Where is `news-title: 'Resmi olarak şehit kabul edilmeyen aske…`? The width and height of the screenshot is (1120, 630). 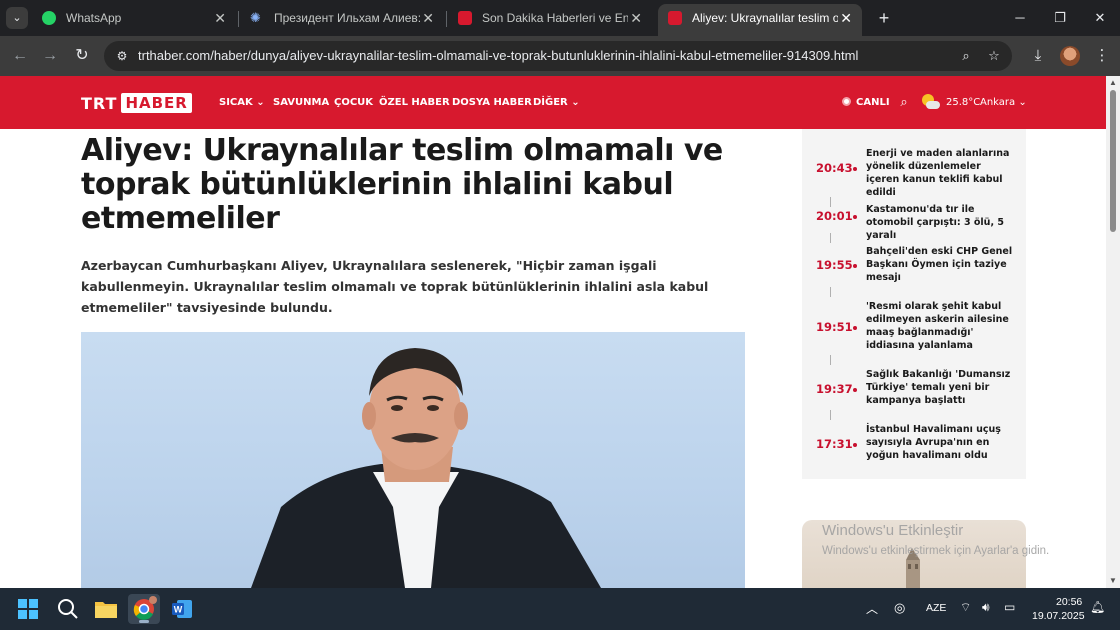 news-title: 'Resmi olarak şehit kabul edilmeyen aske… is located at coordinates (941, 326).